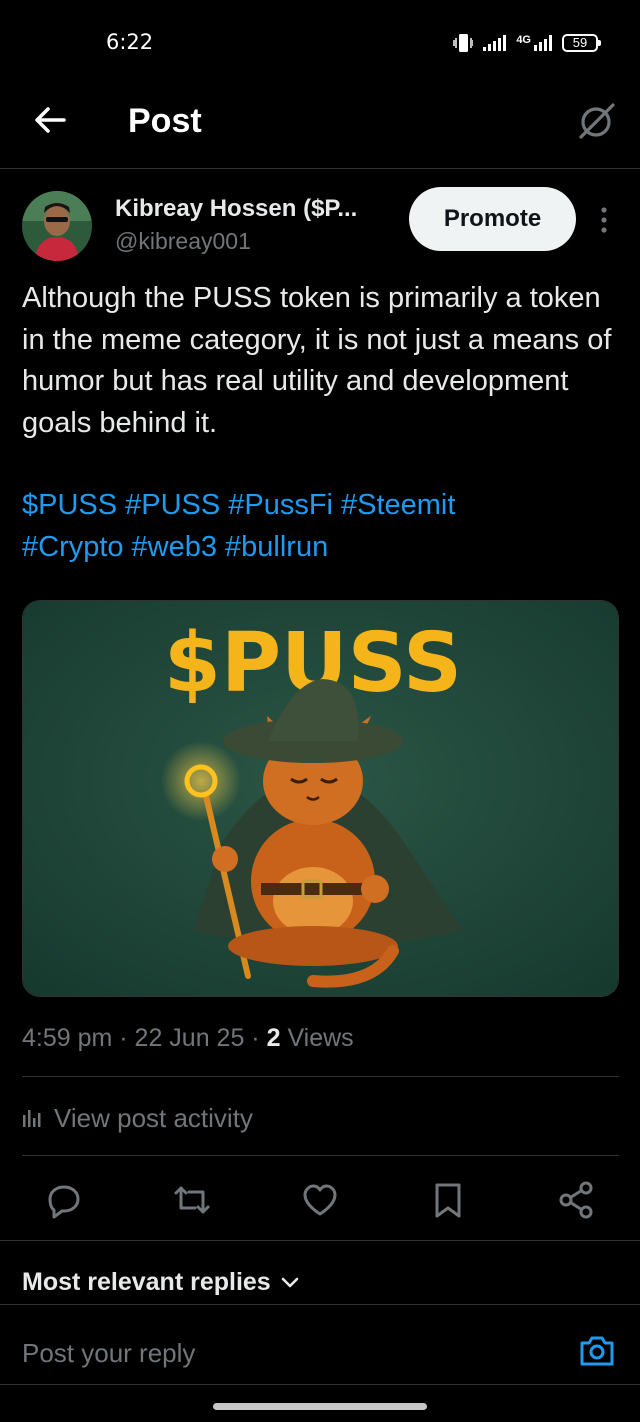  I want to click on bookmark-icon, so click(448, 1200).